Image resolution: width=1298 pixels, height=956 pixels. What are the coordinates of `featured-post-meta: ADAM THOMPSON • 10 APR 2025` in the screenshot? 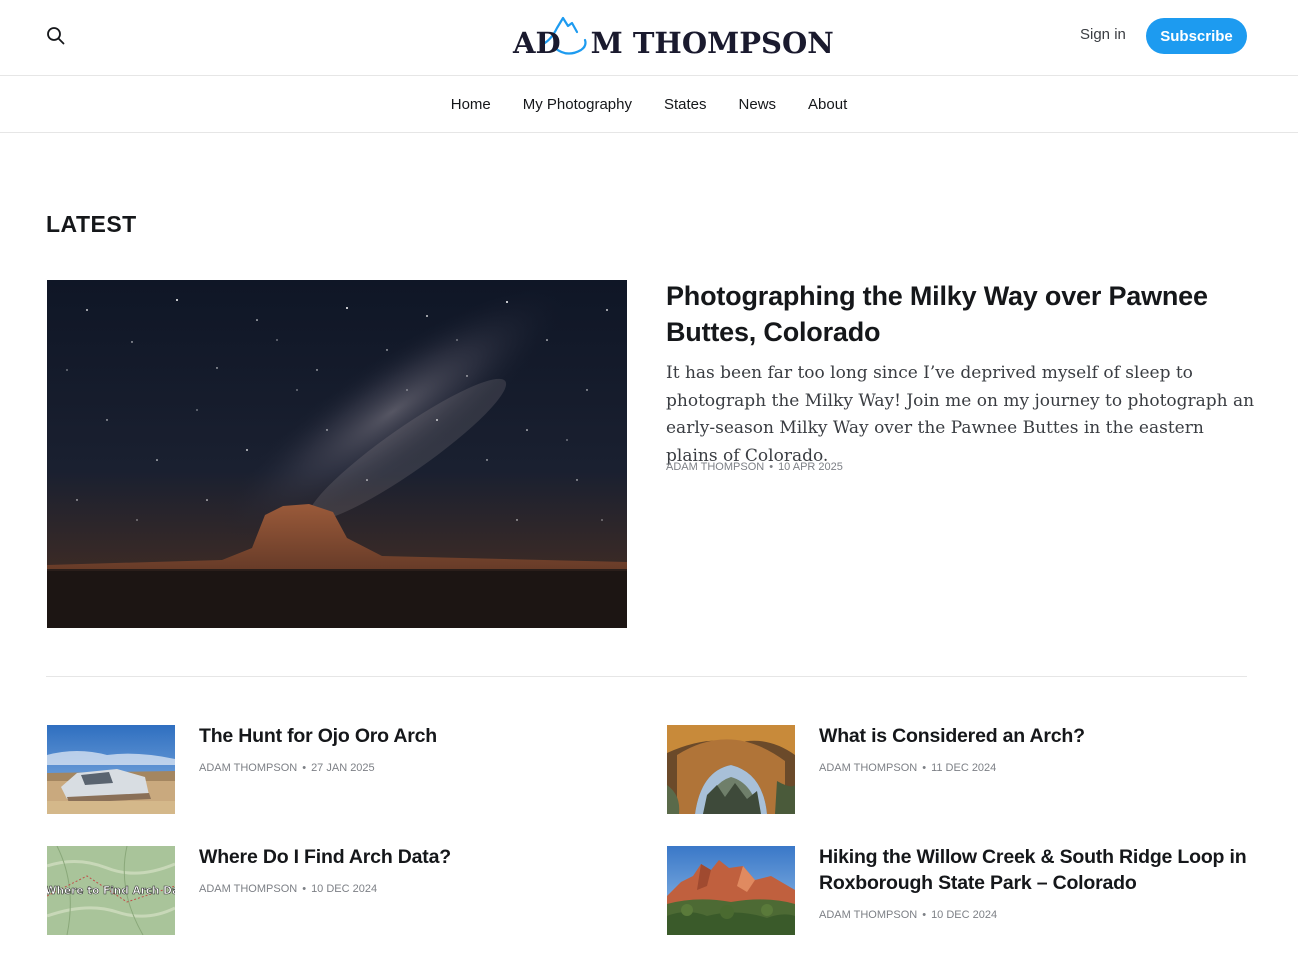 It's located at (754, 467).